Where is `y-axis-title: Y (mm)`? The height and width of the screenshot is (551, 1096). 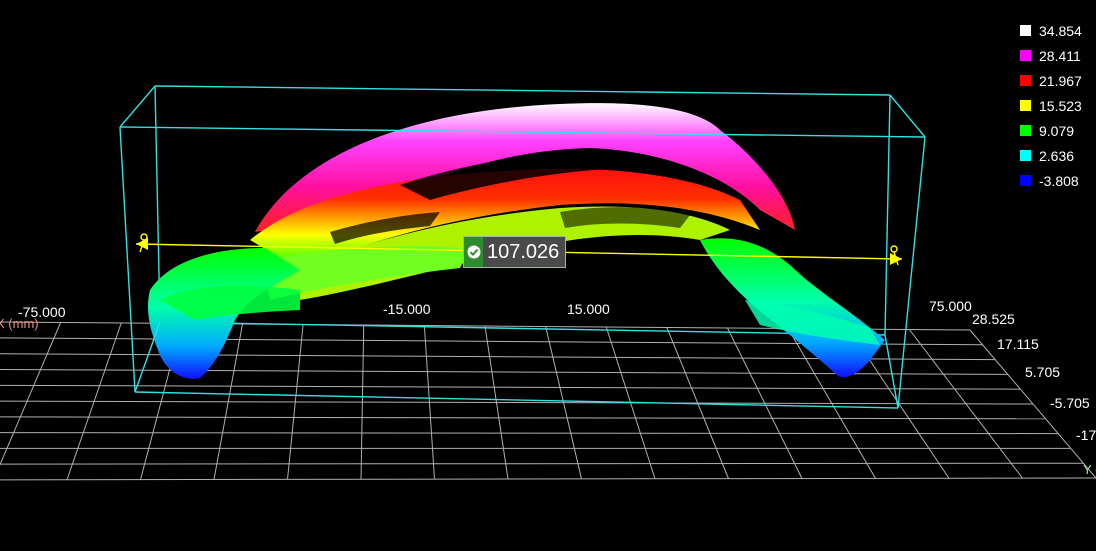 y-axis-title: Y (mm) is located at coordinates (1089, 469).